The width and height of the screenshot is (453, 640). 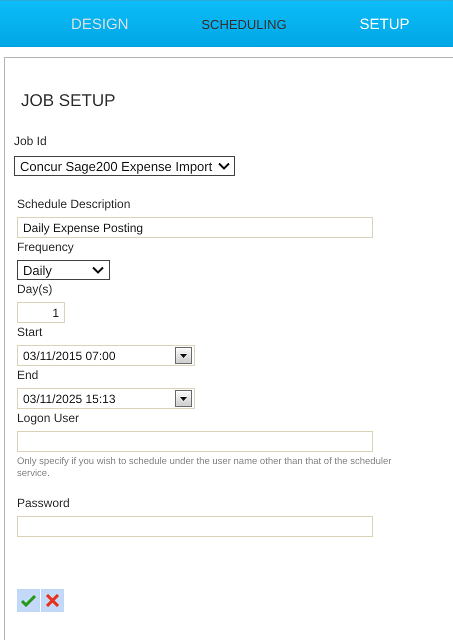 I want to click on nav-tab: SCHEDULING, so click(x=244, y=24).